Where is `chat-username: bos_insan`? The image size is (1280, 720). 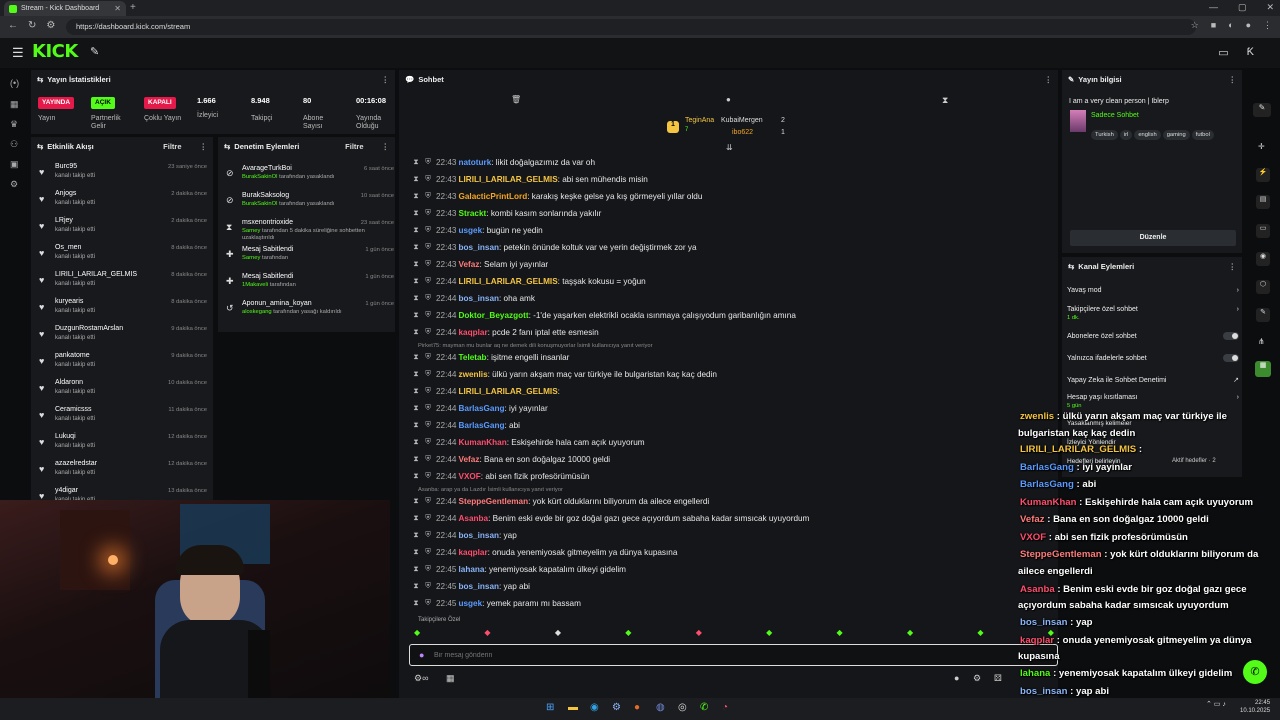 chat-username: bos_insan is located at coordinates (479, 586).